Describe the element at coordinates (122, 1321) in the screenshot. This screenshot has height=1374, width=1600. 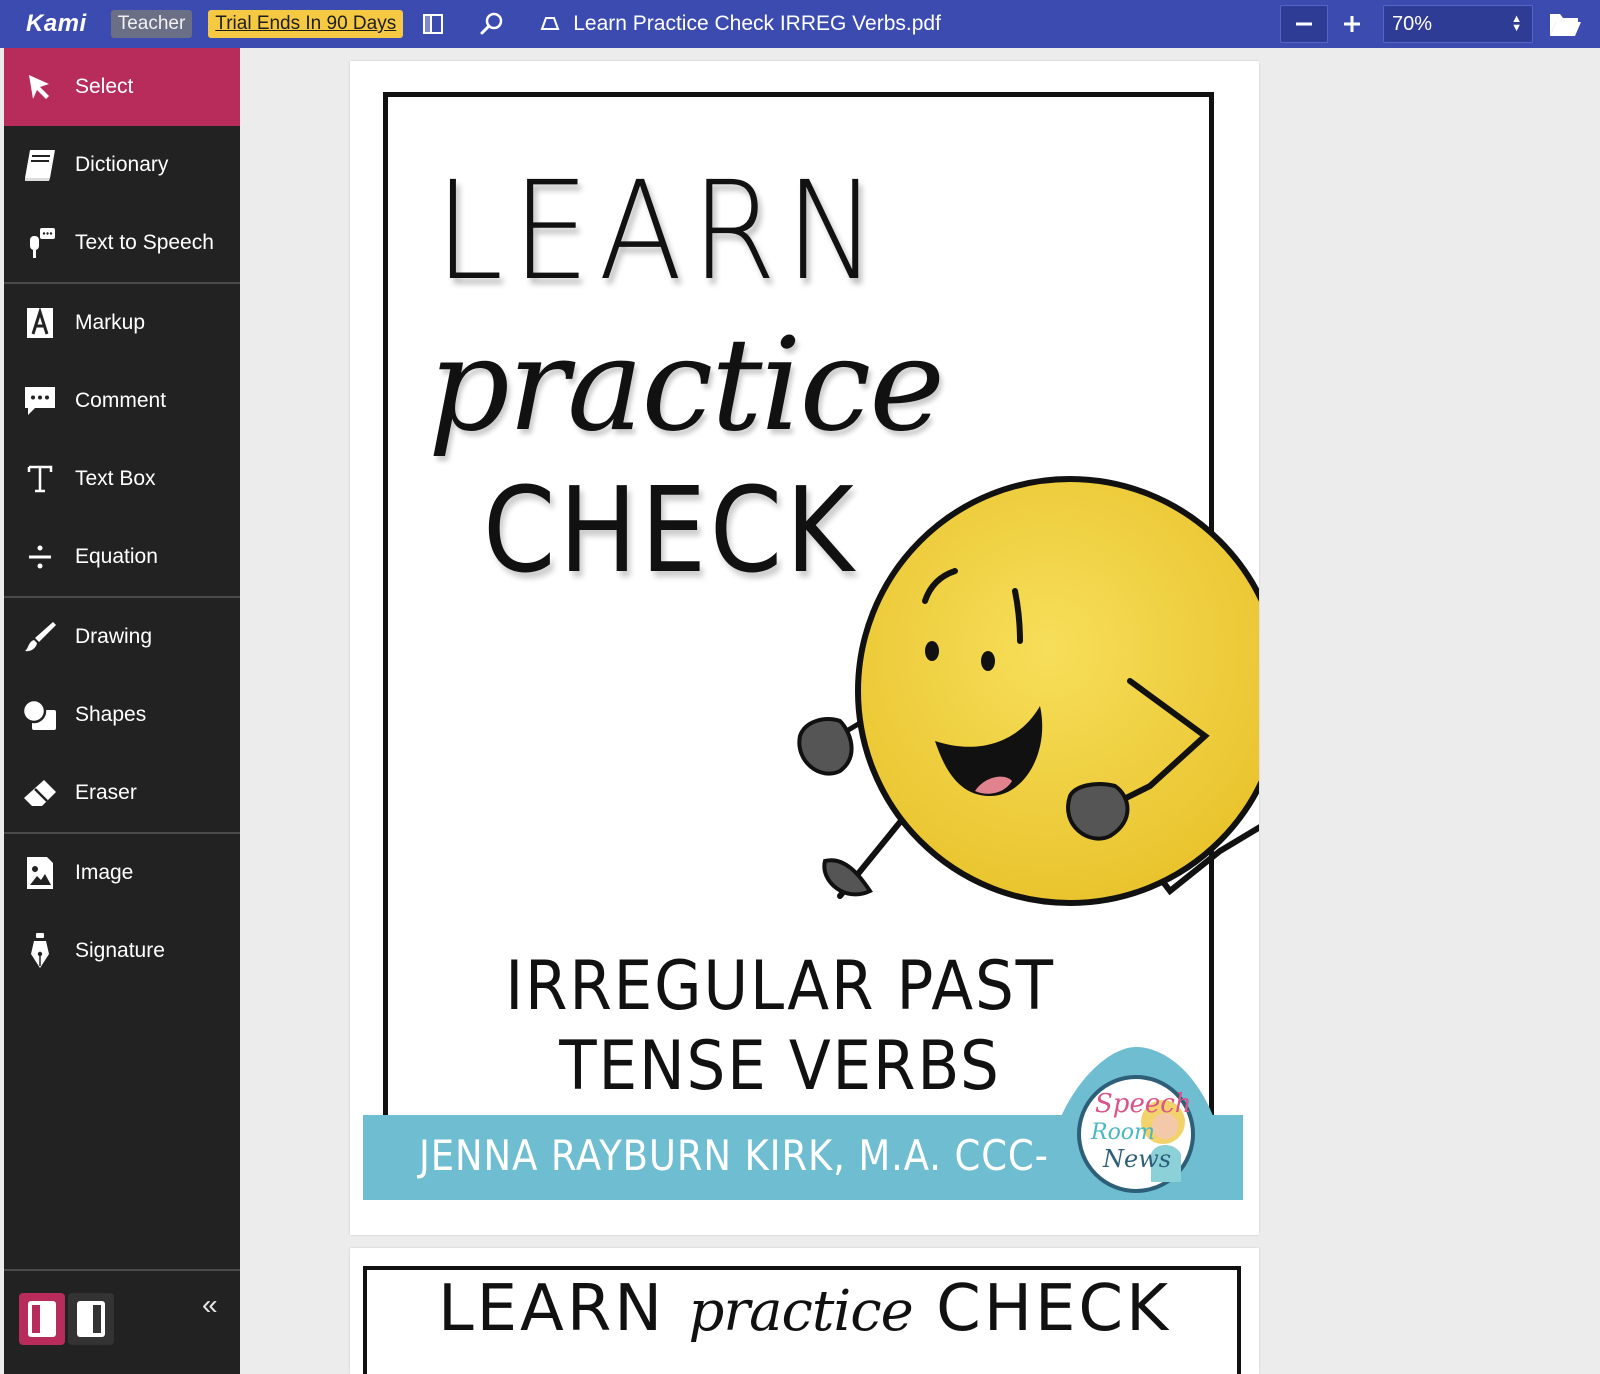
I see `sidebar-footer: «` at that location.